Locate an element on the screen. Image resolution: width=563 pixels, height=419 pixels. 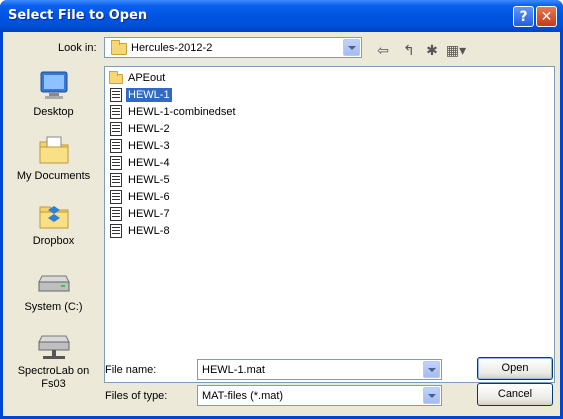
file-list-item: HEWL-4 is located at coordinates (140, 163).